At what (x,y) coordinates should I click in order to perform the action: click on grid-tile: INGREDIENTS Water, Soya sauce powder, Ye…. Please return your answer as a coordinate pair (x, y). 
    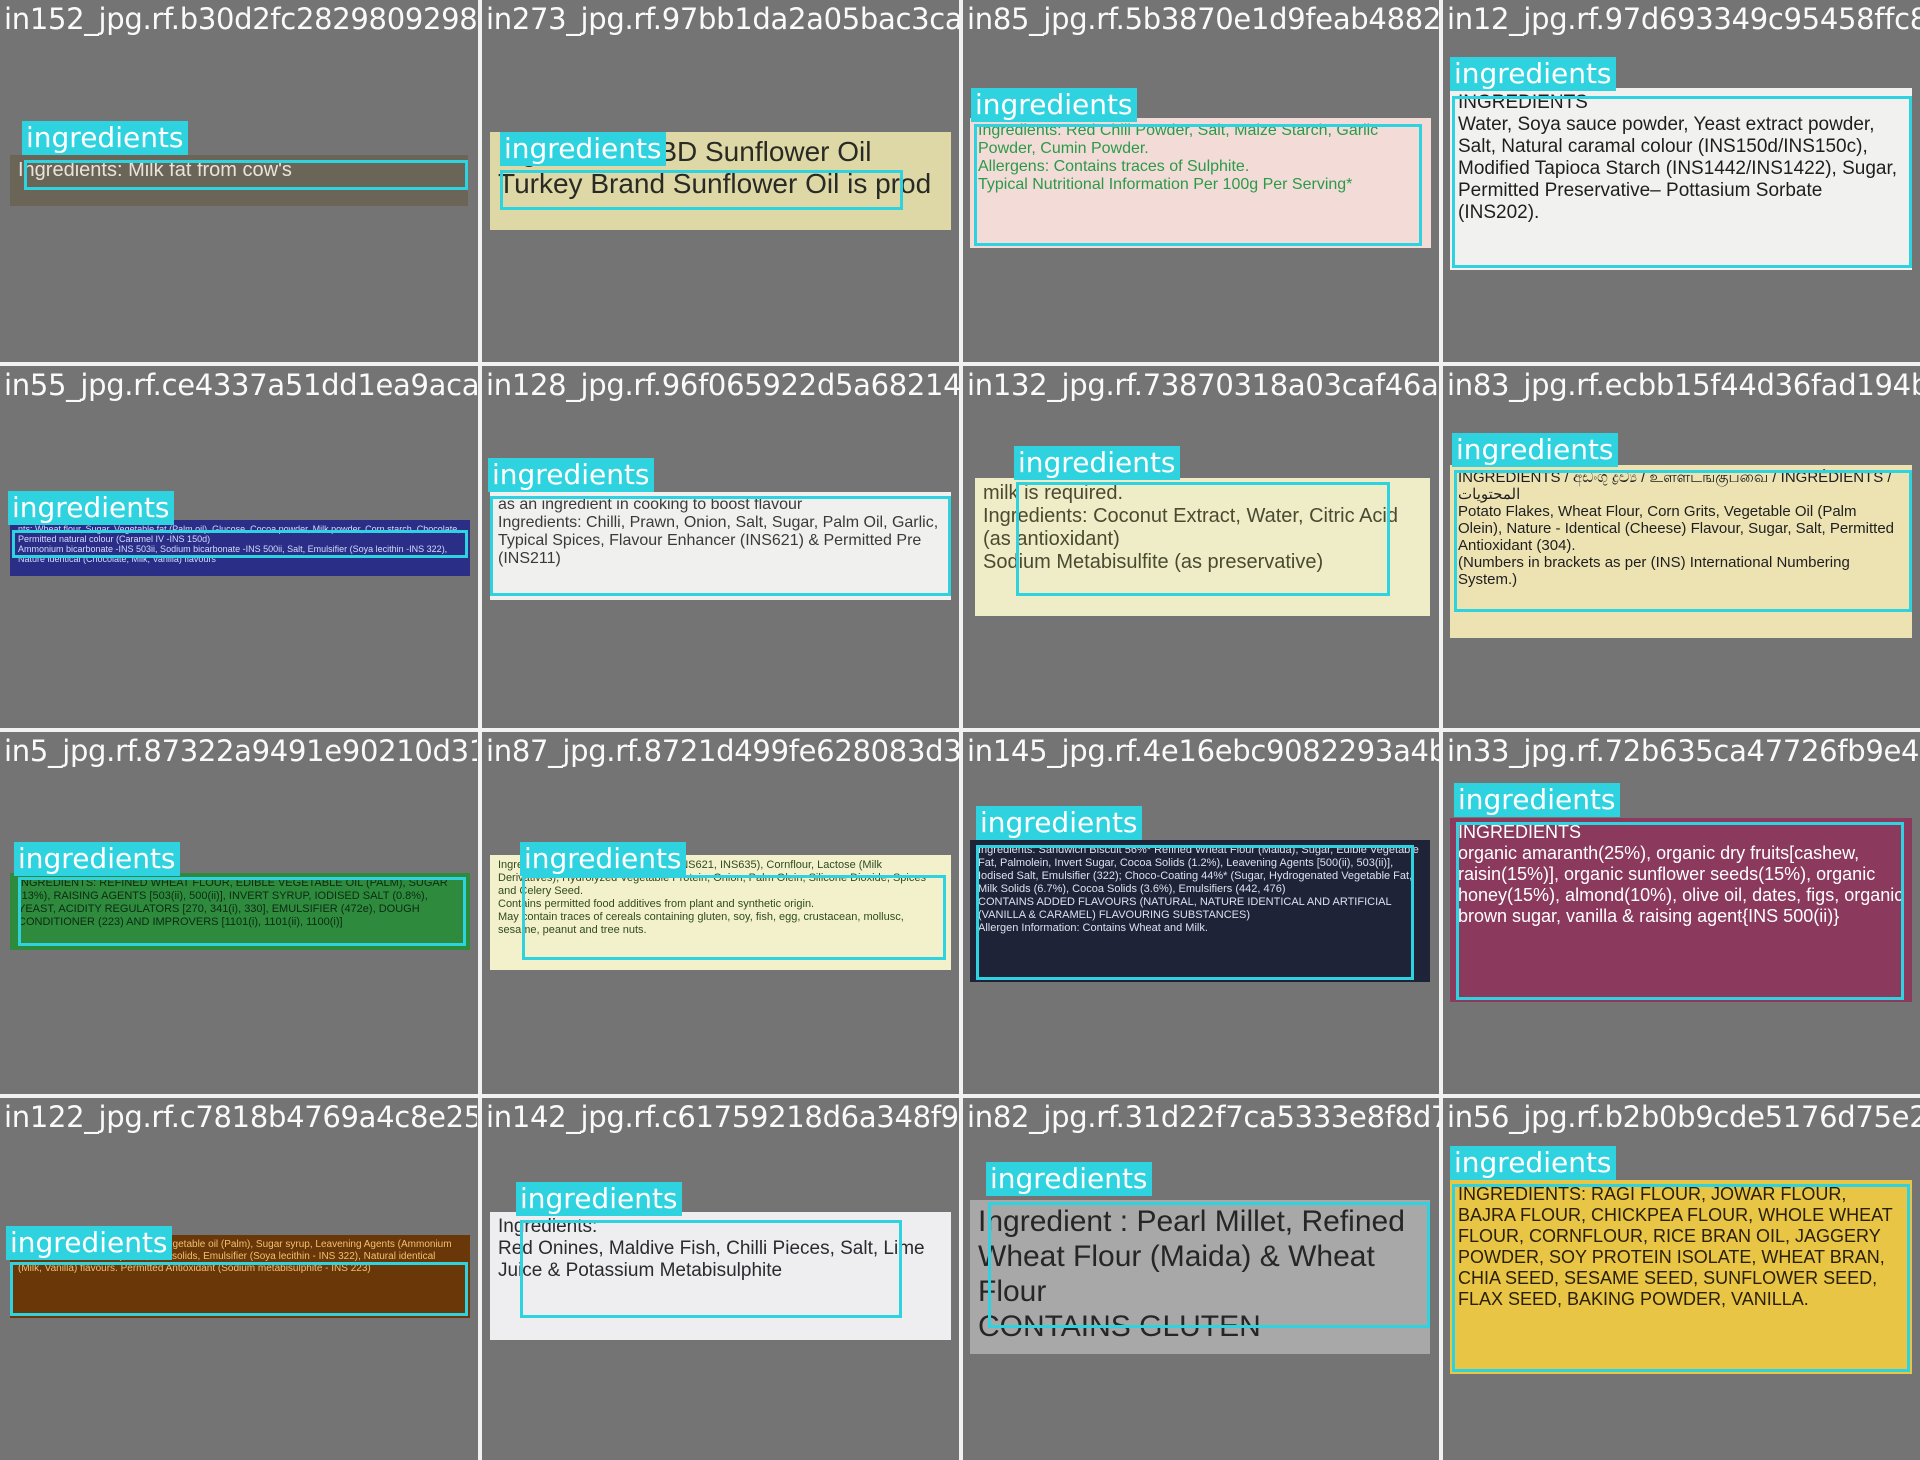
    Looking at the image, I should click on (1681, 181).